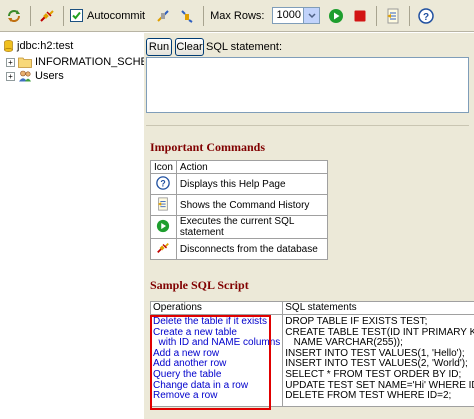 The width and height of the screenshot is (474, 419). Describe the element at coordinates (189, 47) in the screenshot. I see `clear-button: Clear` at that location.